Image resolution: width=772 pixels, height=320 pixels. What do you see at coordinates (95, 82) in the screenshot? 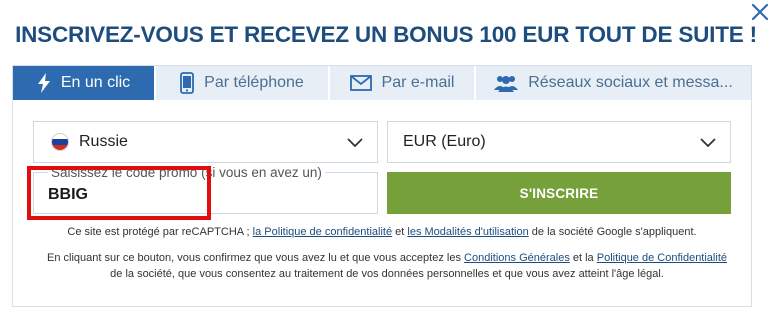
I see `tab-label: En un clic` at bounding box center [95, 82].